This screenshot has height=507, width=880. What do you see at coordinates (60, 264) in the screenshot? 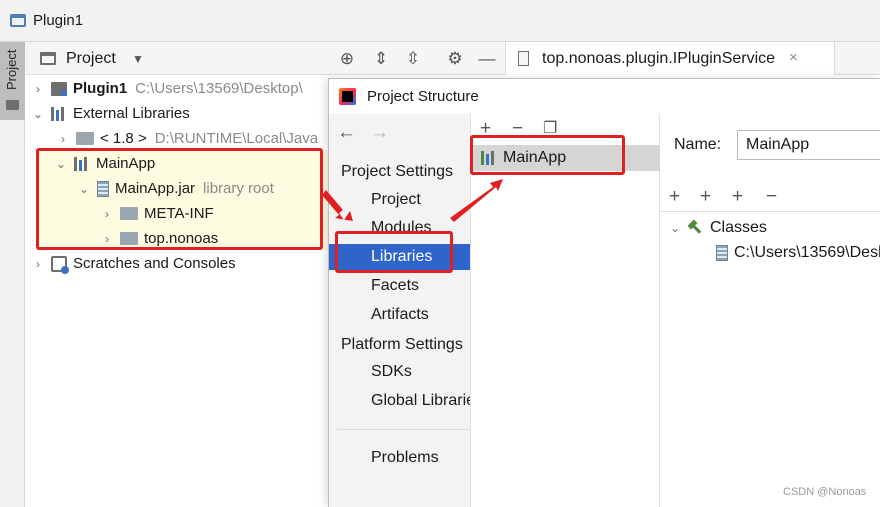
I see `scratches-icon` at bounding box center [60, 264].